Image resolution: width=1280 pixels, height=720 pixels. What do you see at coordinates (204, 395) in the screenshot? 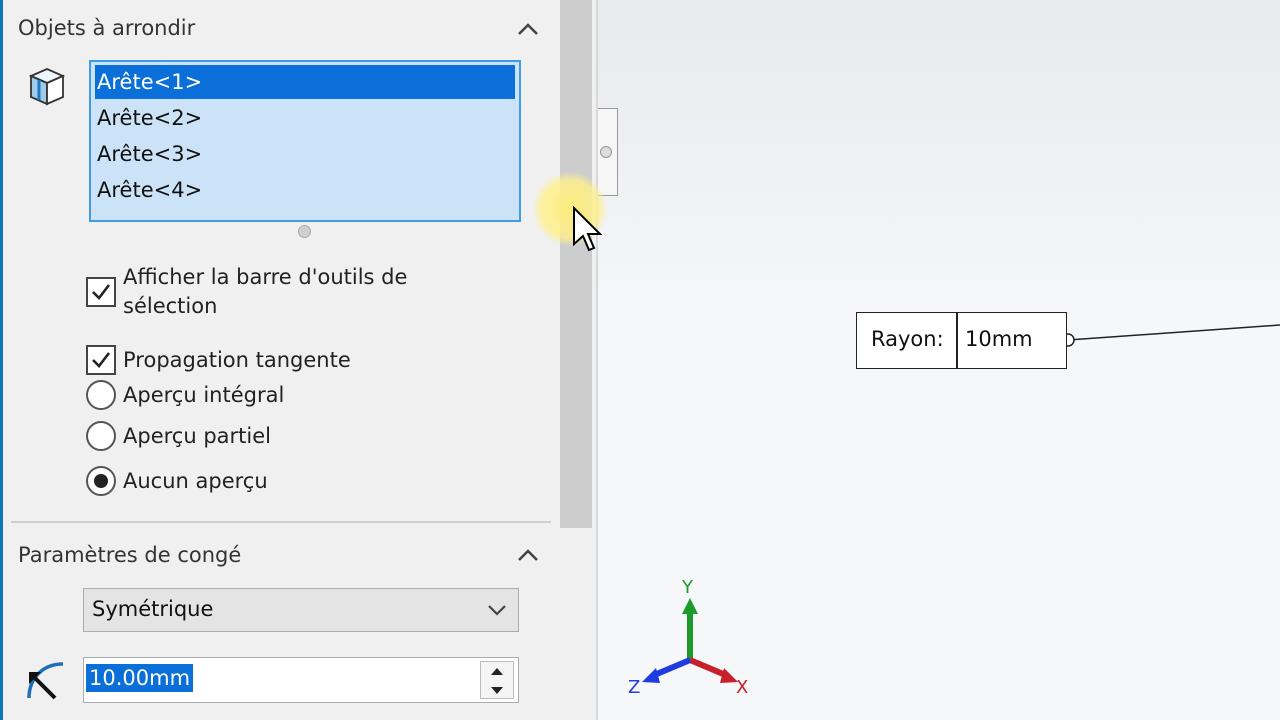
I see `preview-full-label: Aperçu intégral` at bounding box center [204, 395].